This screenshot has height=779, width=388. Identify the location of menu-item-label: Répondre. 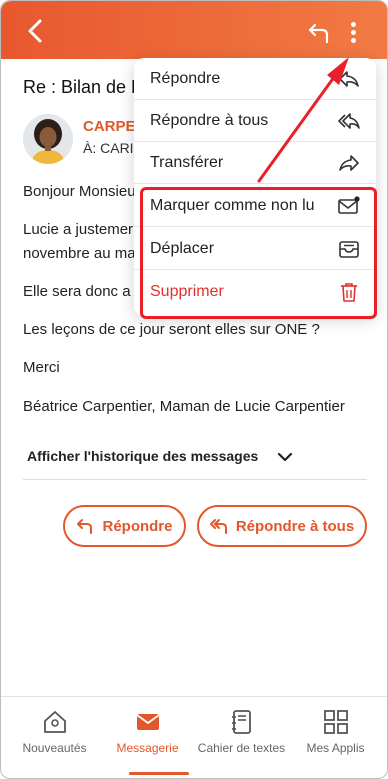
(185, 78).